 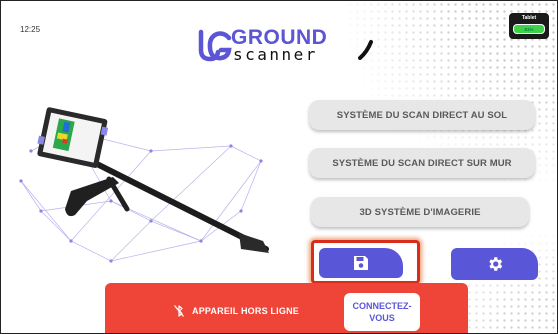 What do you see at coordinates (30, 29) in the screenshot?
I see `status-time: 12:25` at bounding box center [30, 29].